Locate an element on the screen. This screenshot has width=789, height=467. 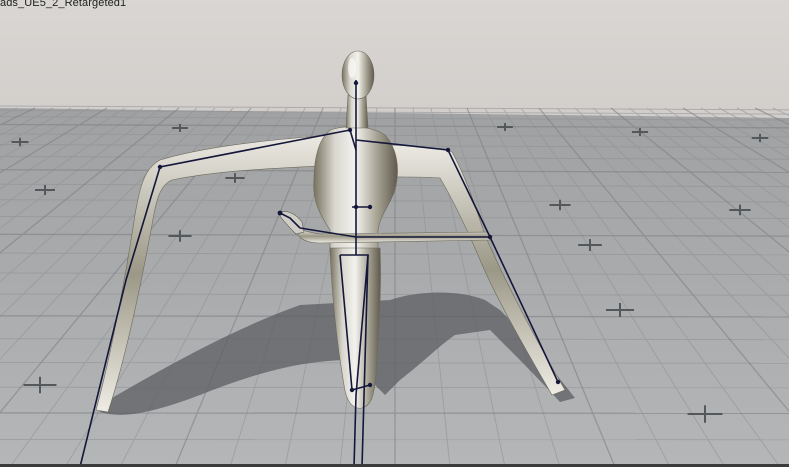
head is located at coordinates (358, 75).